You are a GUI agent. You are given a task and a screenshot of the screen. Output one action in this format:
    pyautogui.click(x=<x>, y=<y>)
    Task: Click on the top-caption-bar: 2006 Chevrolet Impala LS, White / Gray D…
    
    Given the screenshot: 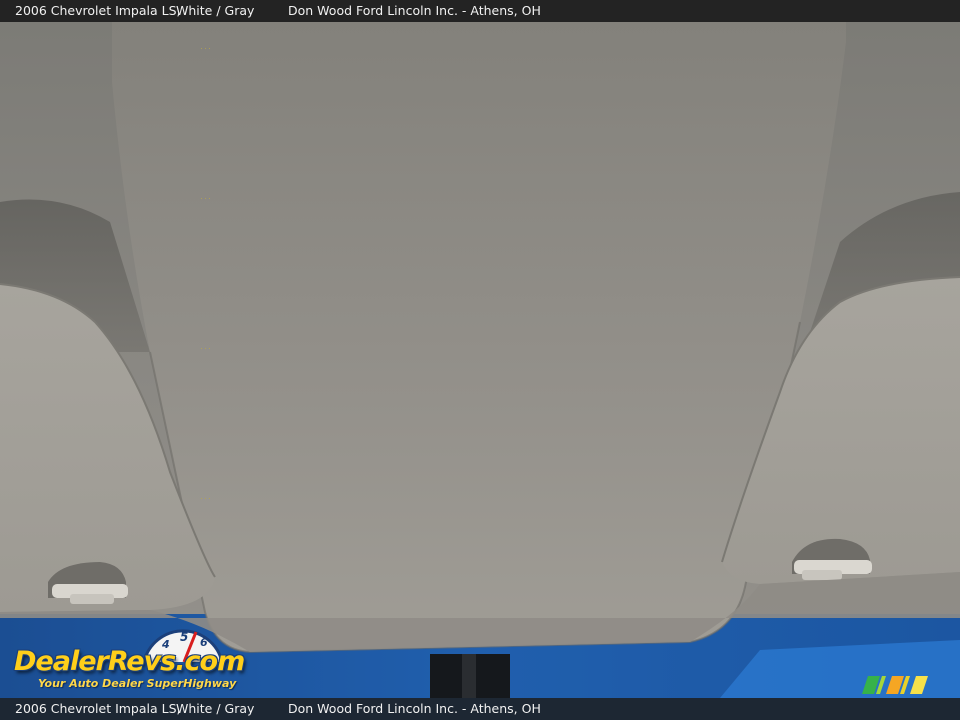 What is the action you would take?
    pyautogui.click(x=480, y=11)
    